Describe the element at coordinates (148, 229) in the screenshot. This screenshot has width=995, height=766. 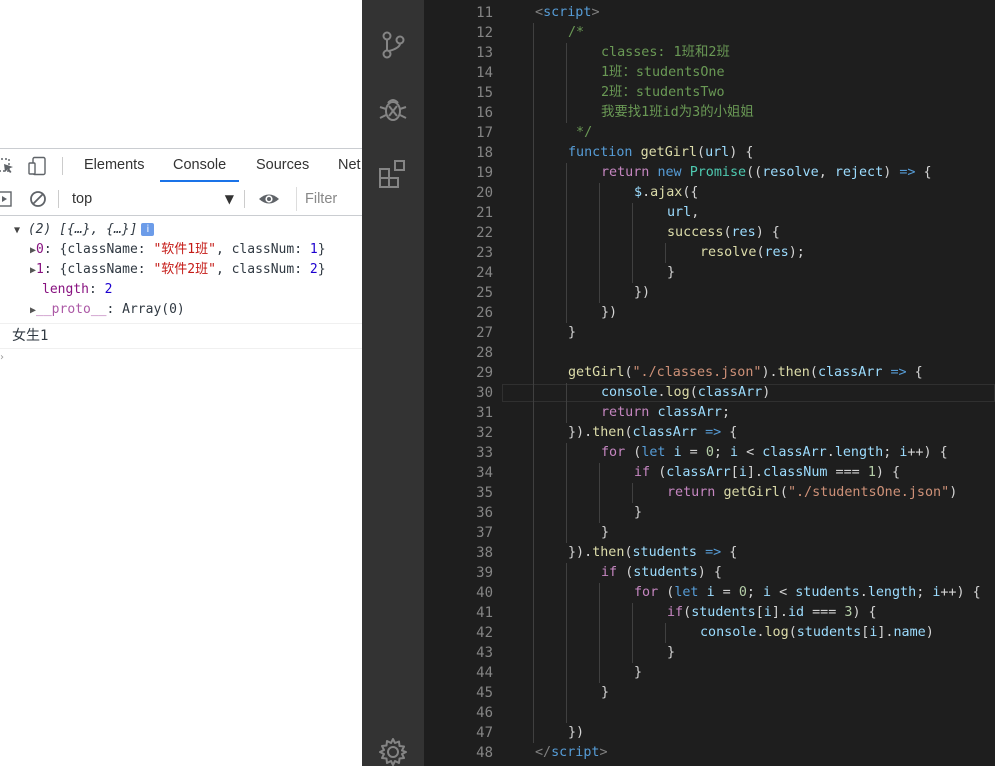
I see `info-icon: i` at that location.